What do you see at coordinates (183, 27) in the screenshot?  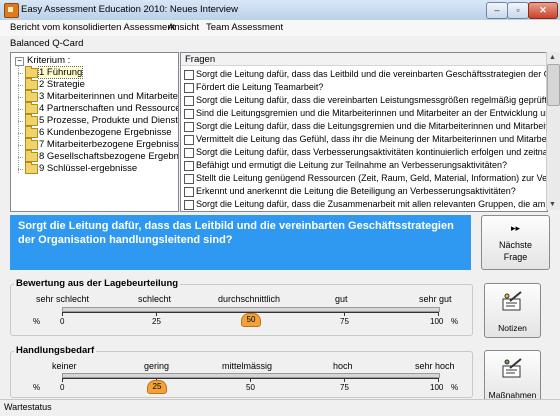 I see `menu-ansicht: Ansicht` at bounding box center [183, 27].